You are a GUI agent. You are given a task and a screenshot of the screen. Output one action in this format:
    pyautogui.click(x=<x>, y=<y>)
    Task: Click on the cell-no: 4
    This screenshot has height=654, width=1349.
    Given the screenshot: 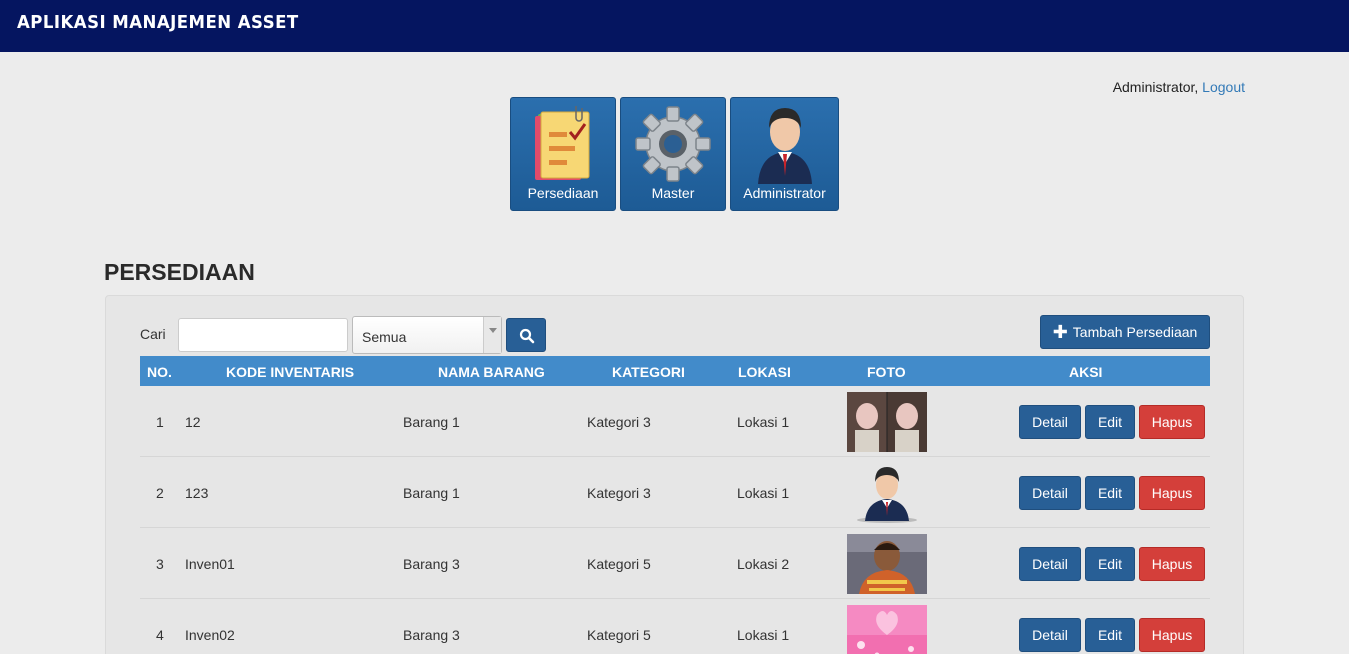 What is the action you would take?
    pyautogui.click(x=160, y=635)
    